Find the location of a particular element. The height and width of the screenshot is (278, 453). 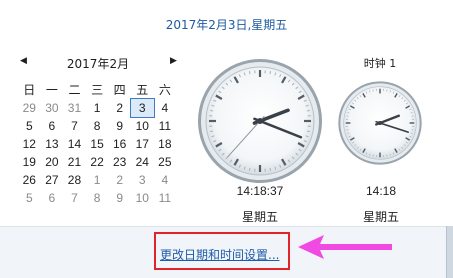

calendar-day: 20 is located at coordinates (52, 162).